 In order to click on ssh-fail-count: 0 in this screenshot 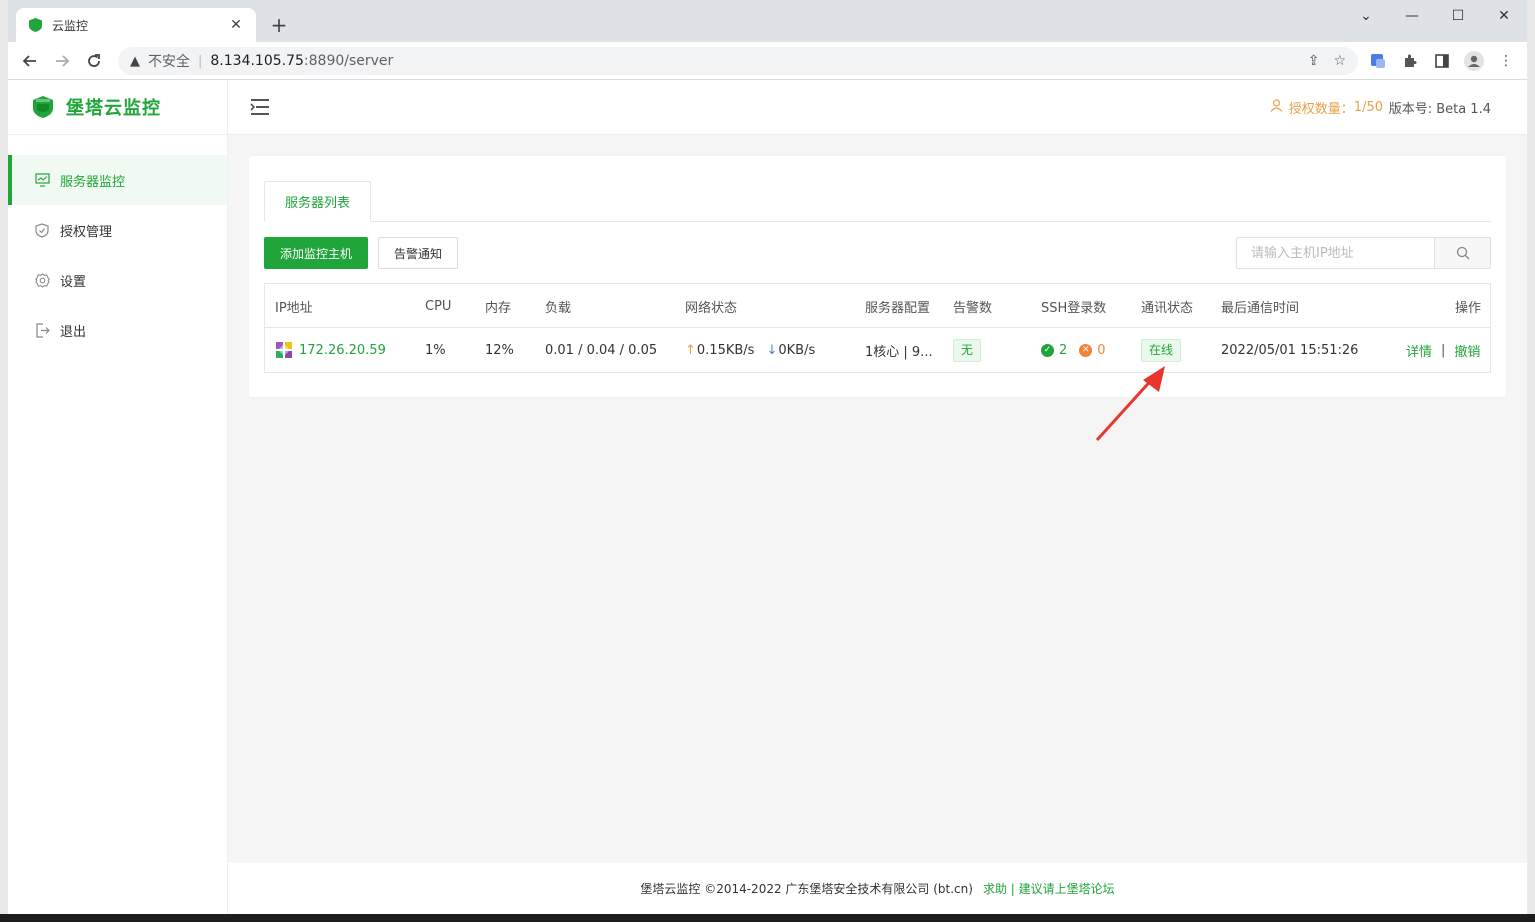, I will do `click(1101, 350)`.